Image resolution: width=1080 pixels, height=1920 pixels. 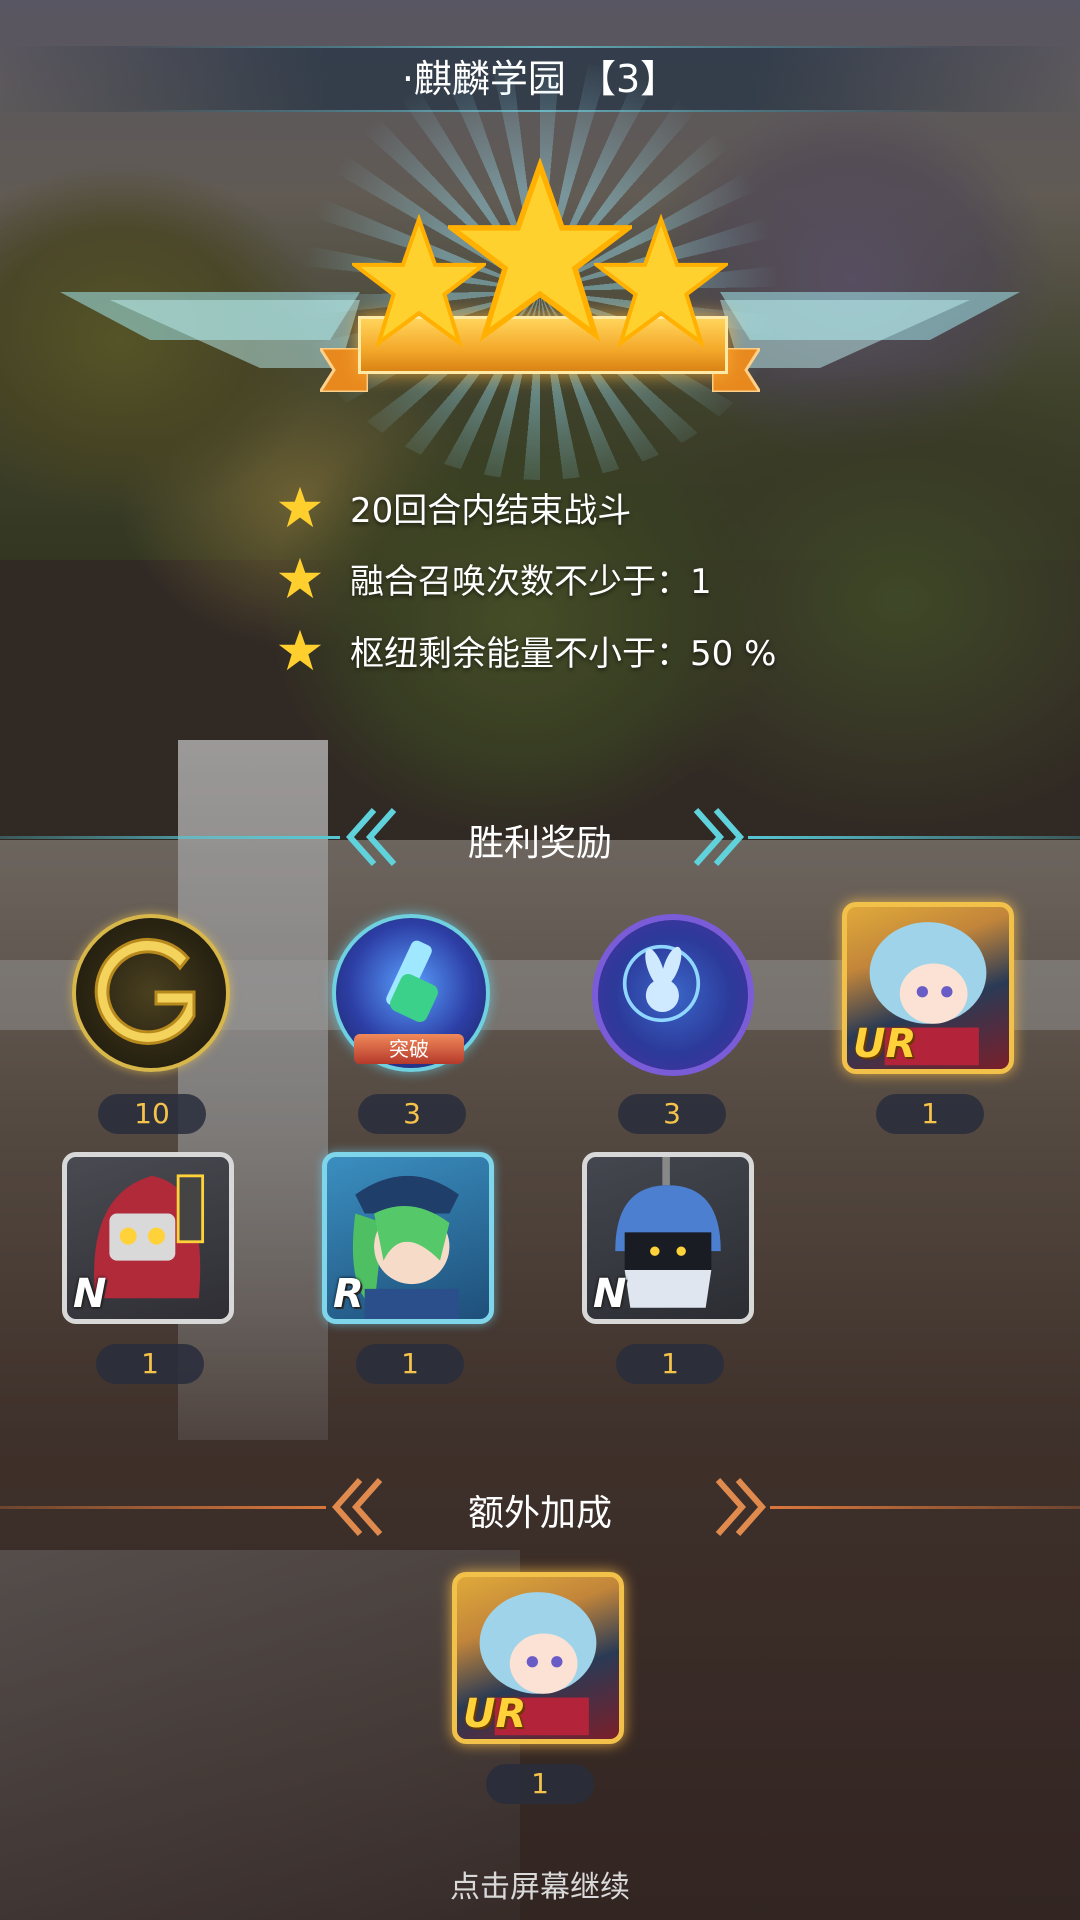 What do you see at coordinates (410, 1024) in the screenshot?
I see `reward-item: 突破 3` at bounding box center [410, 1024].